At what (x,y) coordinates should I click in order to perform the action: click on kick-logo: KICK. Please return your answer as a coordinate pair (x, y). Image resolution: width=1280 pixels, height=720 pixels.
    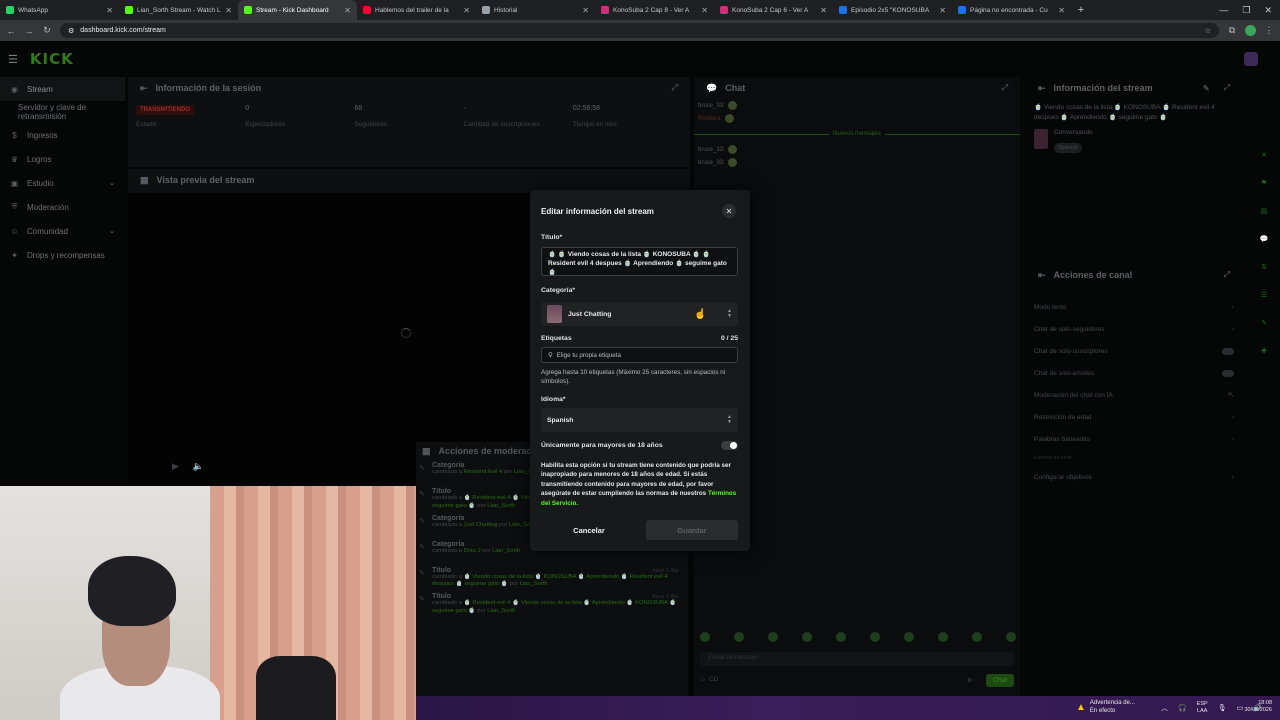
    Looking at the image, I should click on (52, 59).